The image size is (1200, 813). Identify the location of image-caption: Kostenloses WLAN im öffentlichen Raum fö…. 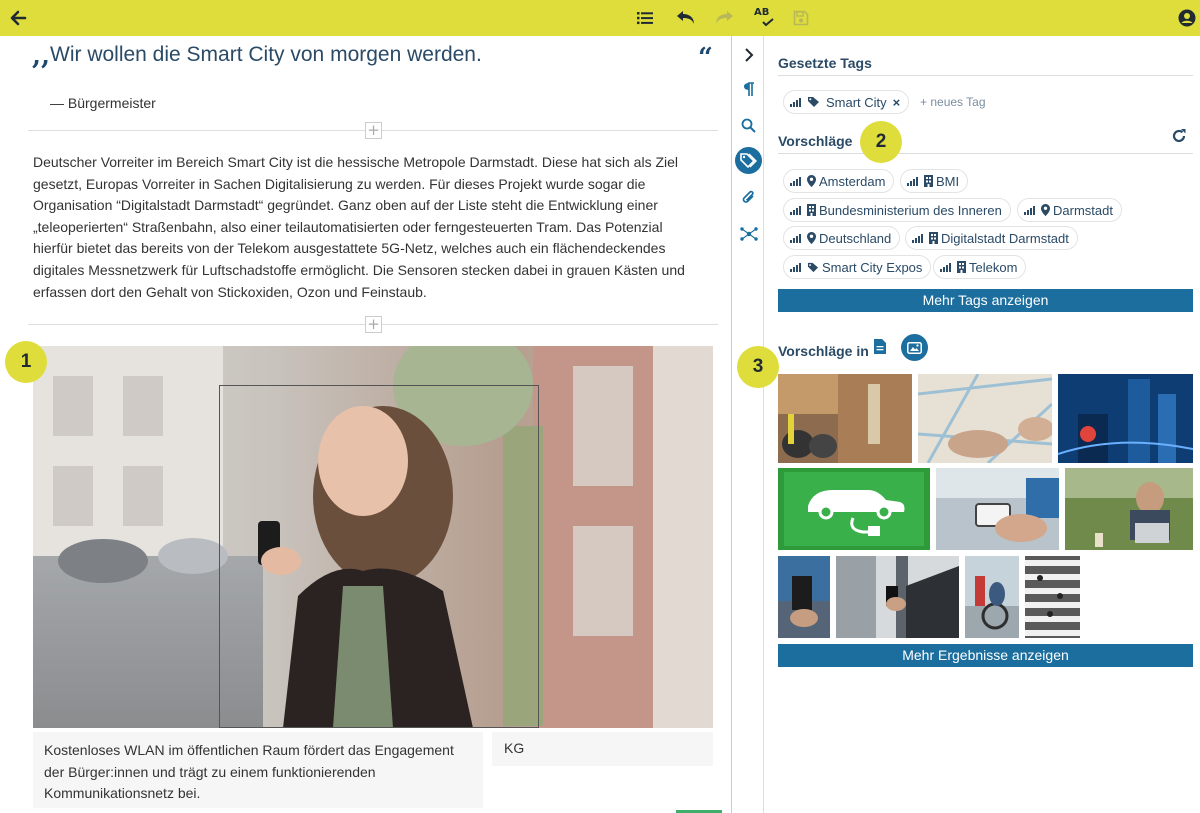
(258, 770).